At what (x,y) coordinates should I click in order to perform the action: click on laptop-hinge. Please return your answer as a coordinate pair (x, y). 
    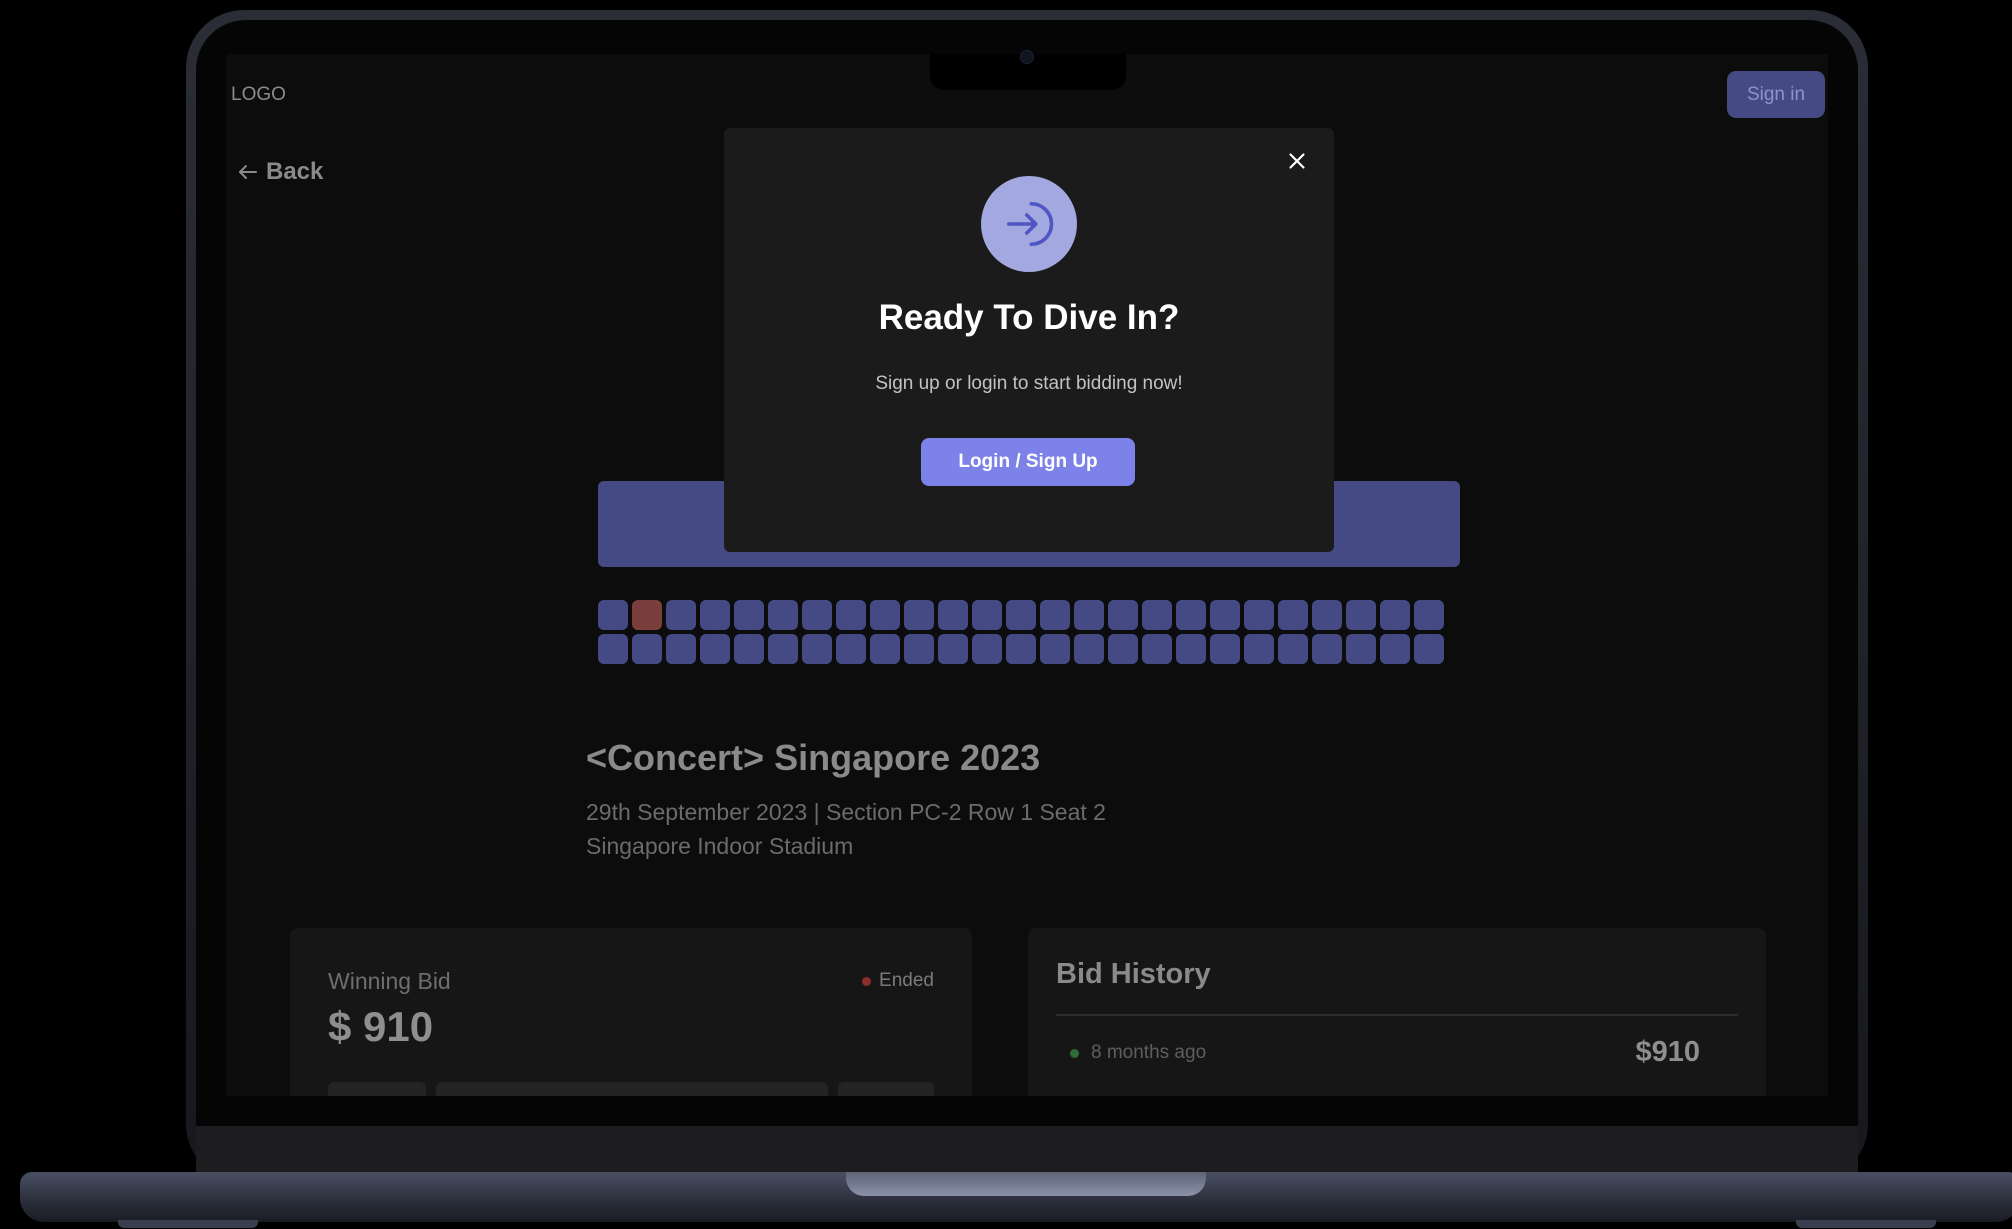
    Looking at the image, I should click on (1026, 1184).